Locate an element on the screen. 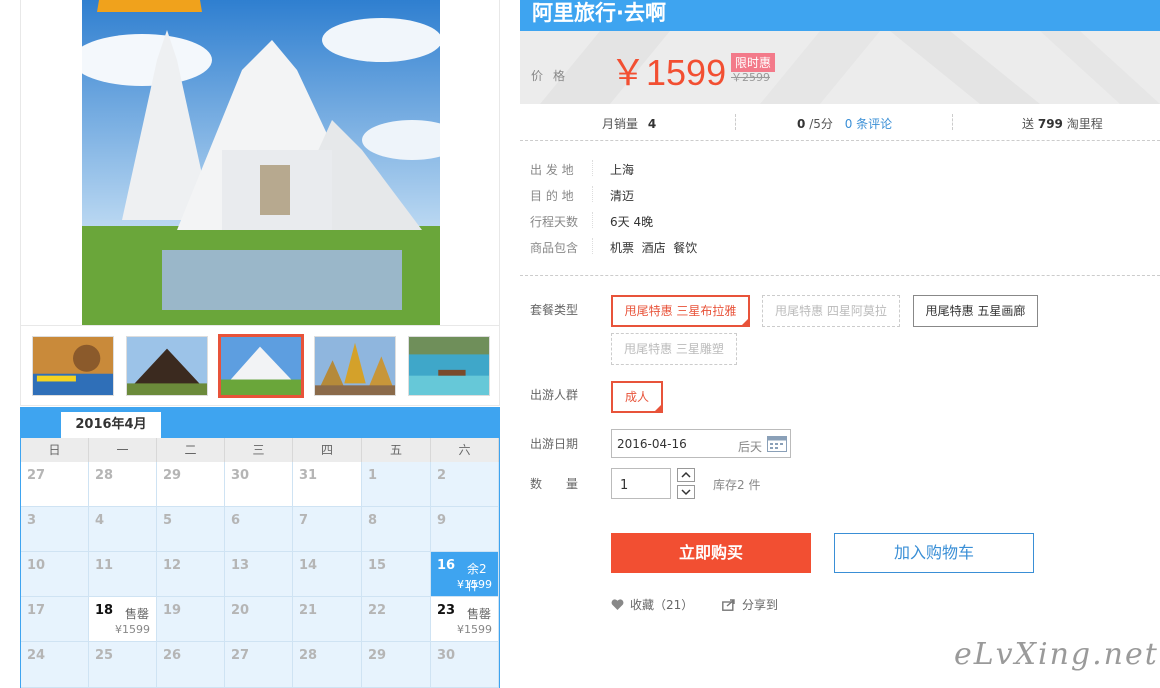 Image resolution: width=1160 pixels, height=688 pixels. add-to-cart-button: 加入购物车 is located at coordinates (934, 553).